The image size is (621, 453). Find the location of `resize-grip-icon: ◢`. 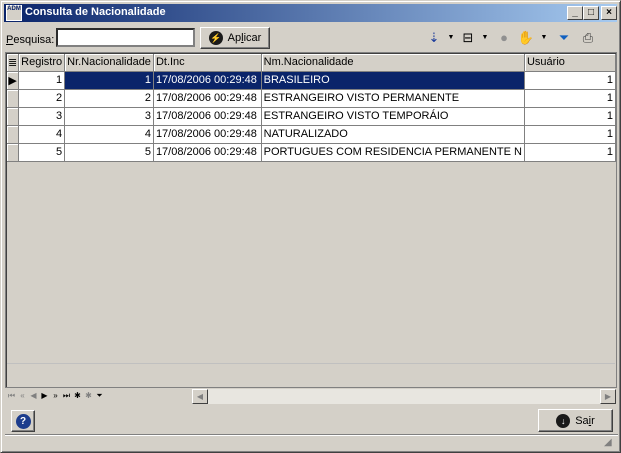

resize-grip-icon: ◢ is located at coordinates (610, 443).